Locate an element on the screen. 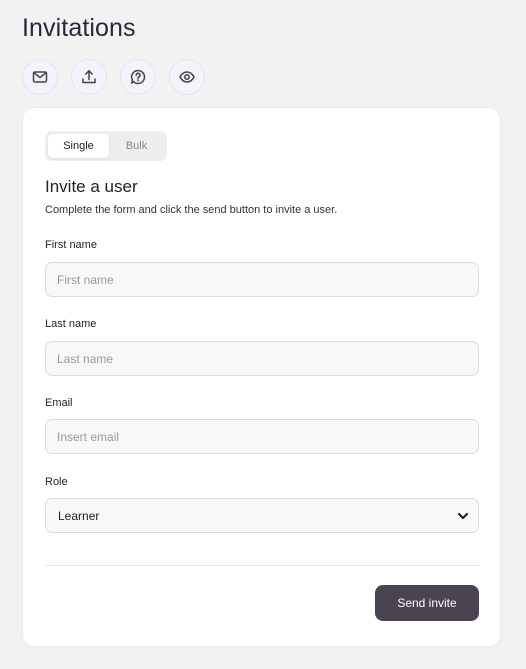 This screenshot has width=526, height=669. mail-icon is located at coordinates (40, 77).